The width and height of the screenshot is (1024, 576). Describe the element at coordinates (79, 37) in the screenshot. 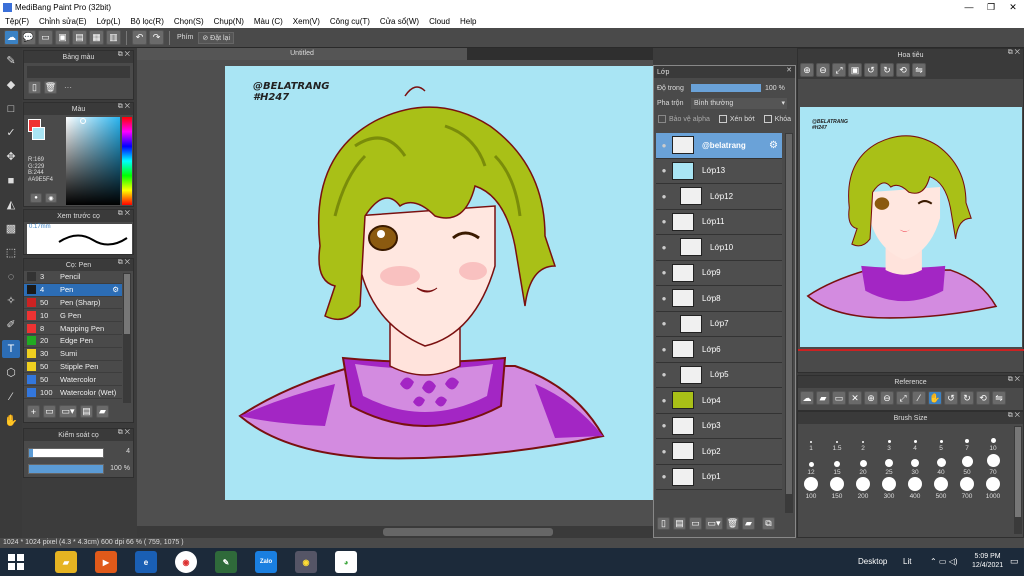

I see `save-icon: ▤` at that location.